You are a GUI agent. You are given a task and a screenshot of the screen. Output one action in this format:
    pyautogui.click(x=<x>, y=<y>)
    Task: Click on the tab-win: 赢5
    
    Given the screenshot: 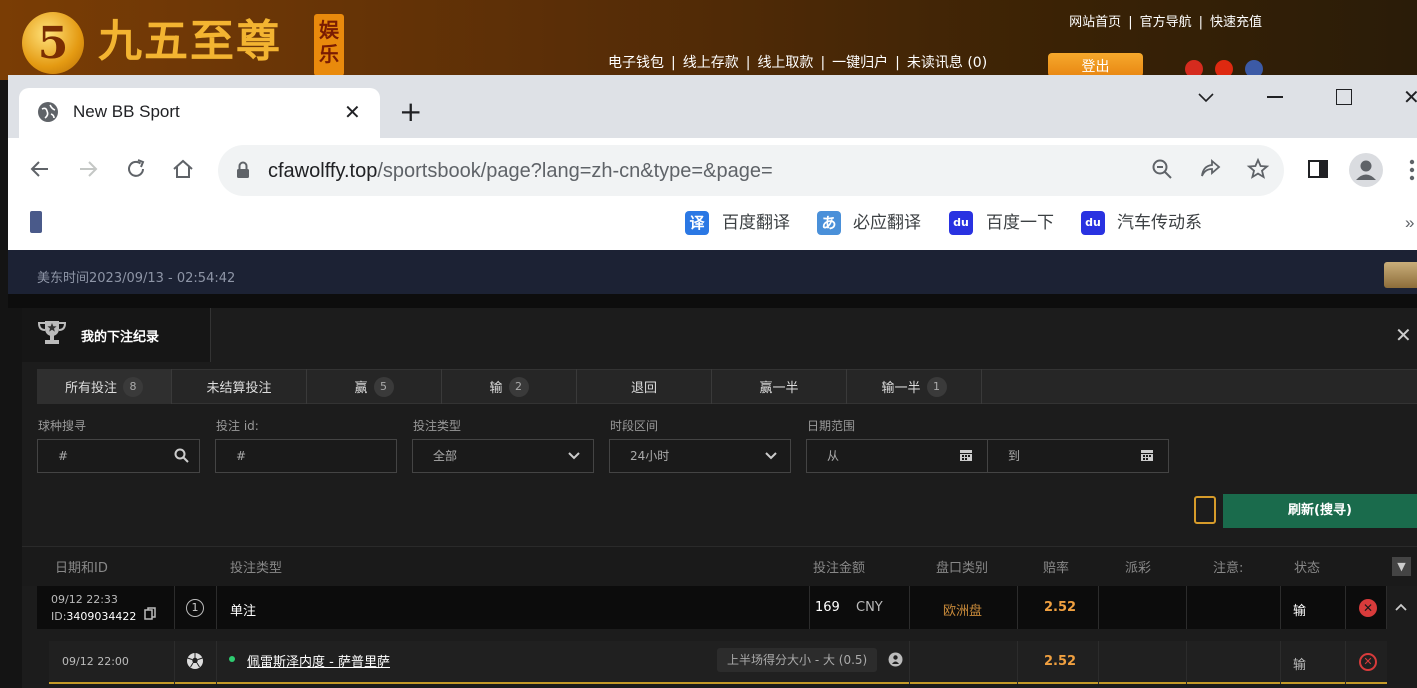 What is the action you would take?
    pyautogui.click(x=374, y=386)
    